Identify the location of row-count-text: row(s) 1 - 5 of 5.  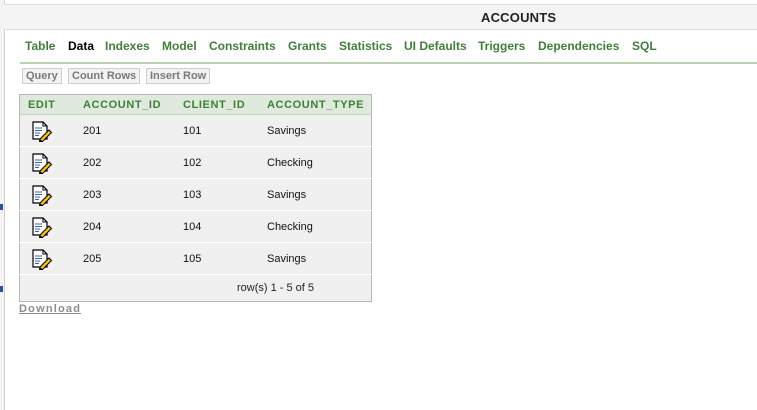
(276, 288).